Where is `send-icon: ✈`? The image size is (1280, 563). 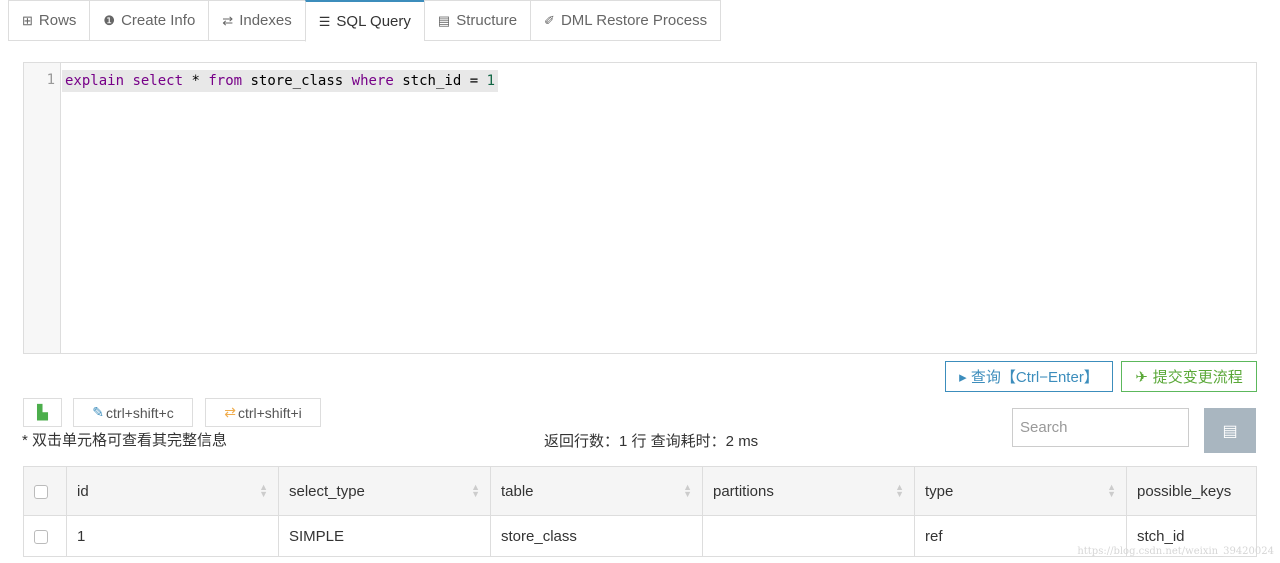
send-icon: ✈ is located at coordinates (1141, 377).